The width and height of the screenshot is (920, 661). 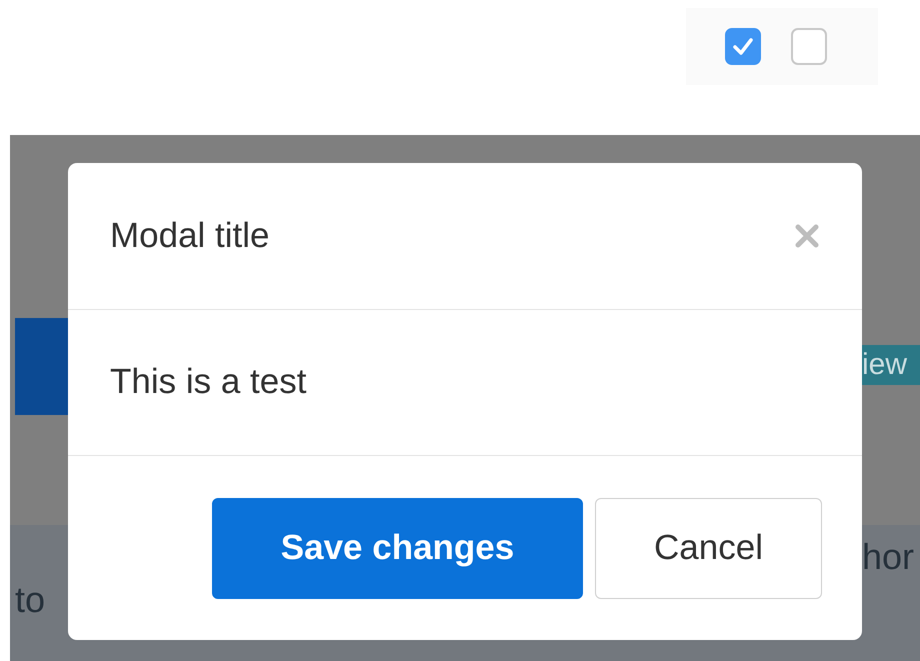 I want to click on modal-title: Modal title, so click(x=190, y=236).